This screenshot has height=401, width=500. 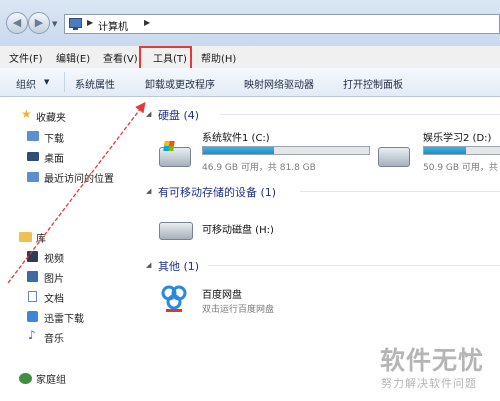 What do you see at coordinates (429, 383) in the screenshot?
I see `watermark-slogan: 努力解决软件问题` at bounding box center [429, 383].